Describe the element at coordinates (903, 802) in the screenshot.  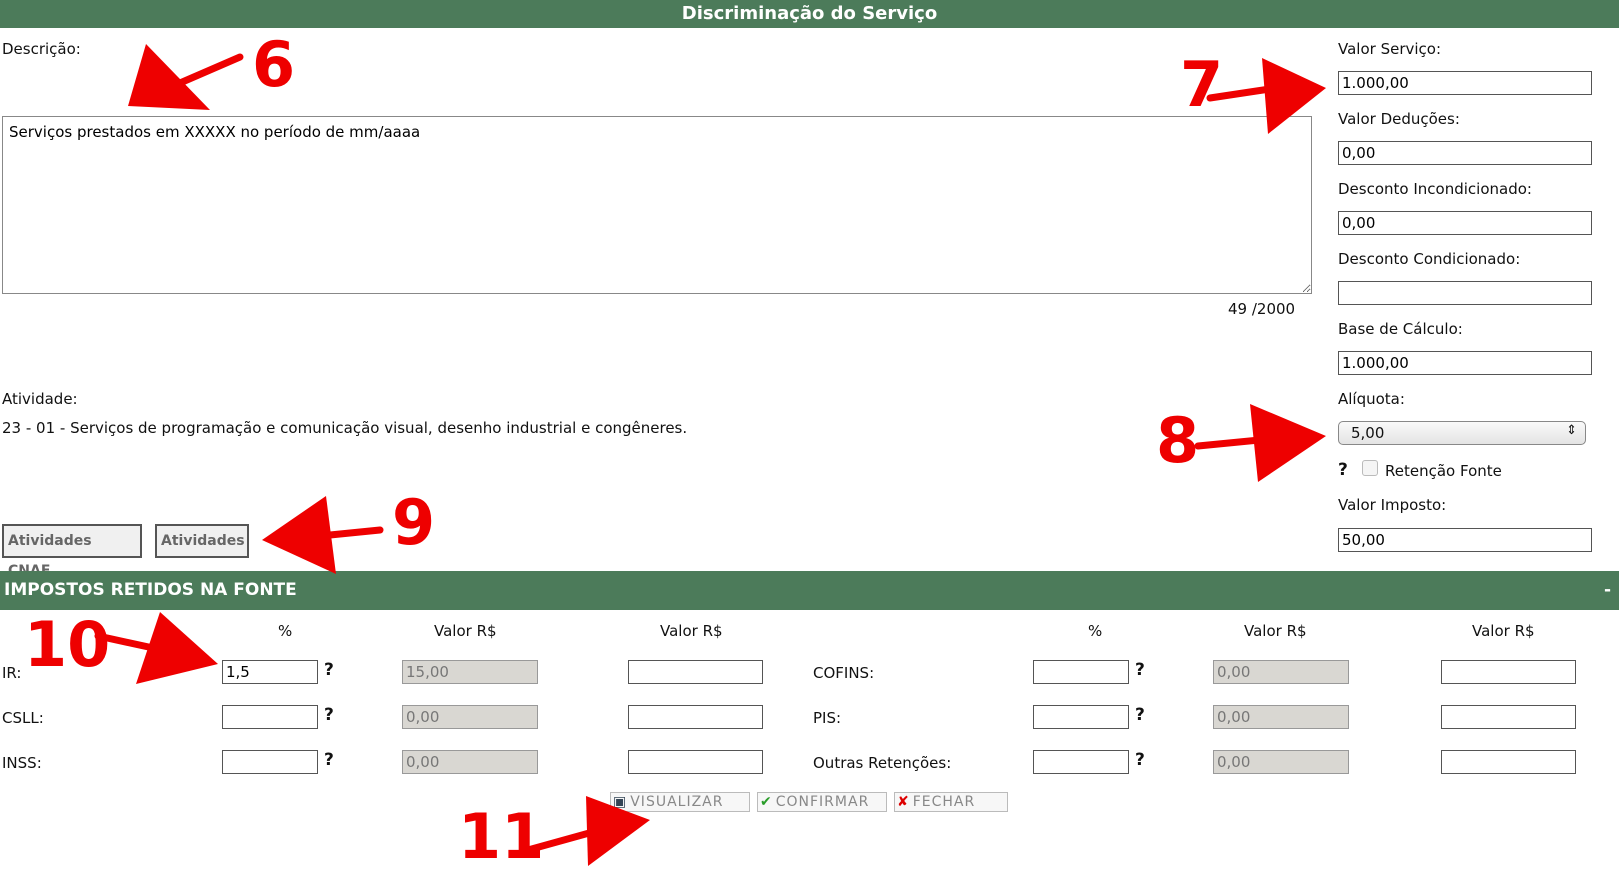
I see `close-icon: ✘` at that location.